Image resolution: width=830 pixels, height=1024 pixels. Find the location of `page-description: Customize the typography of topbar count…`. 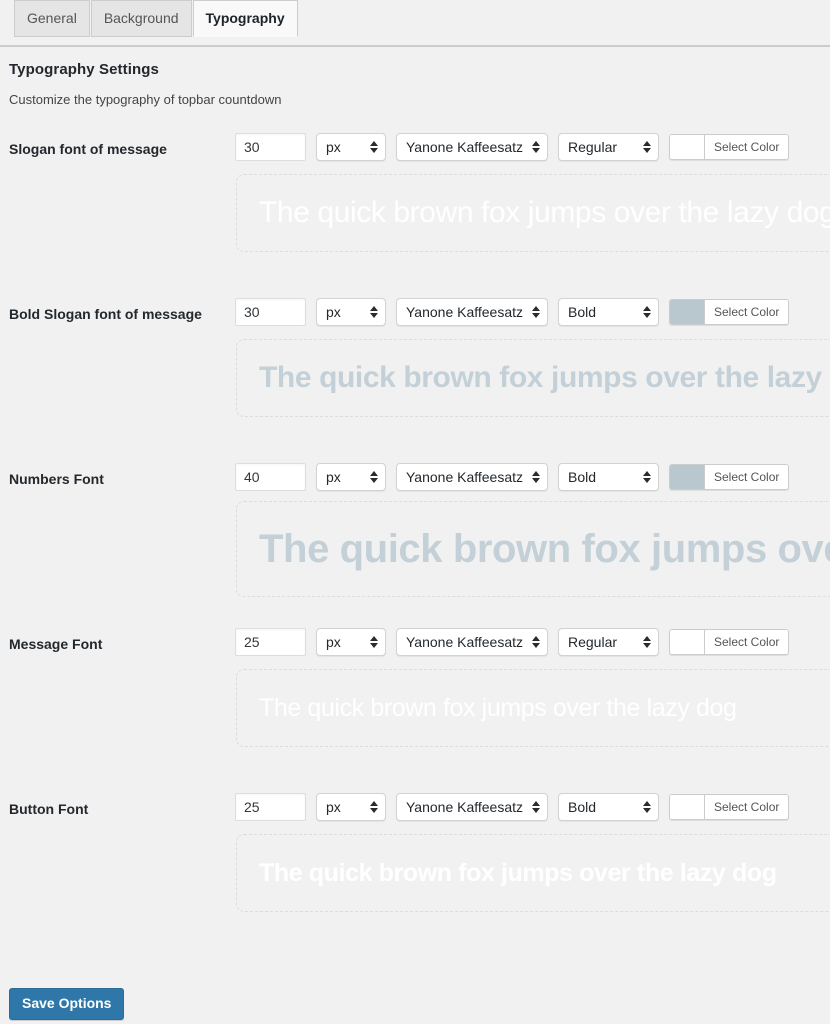

page-description: Customize the typography of topbar count… is located at coordinates (145, 99).